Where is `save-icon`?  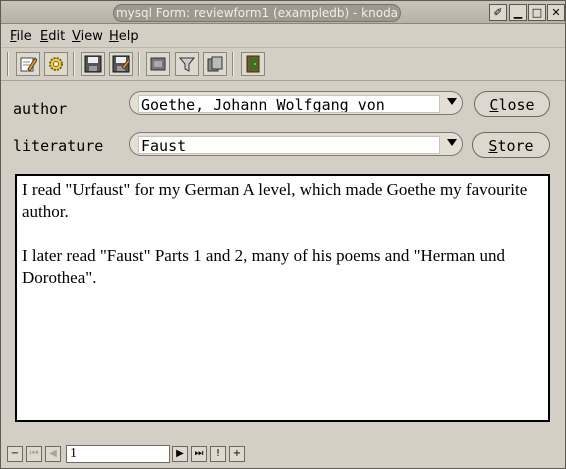
save-icon is located at coordinates (93, 64).